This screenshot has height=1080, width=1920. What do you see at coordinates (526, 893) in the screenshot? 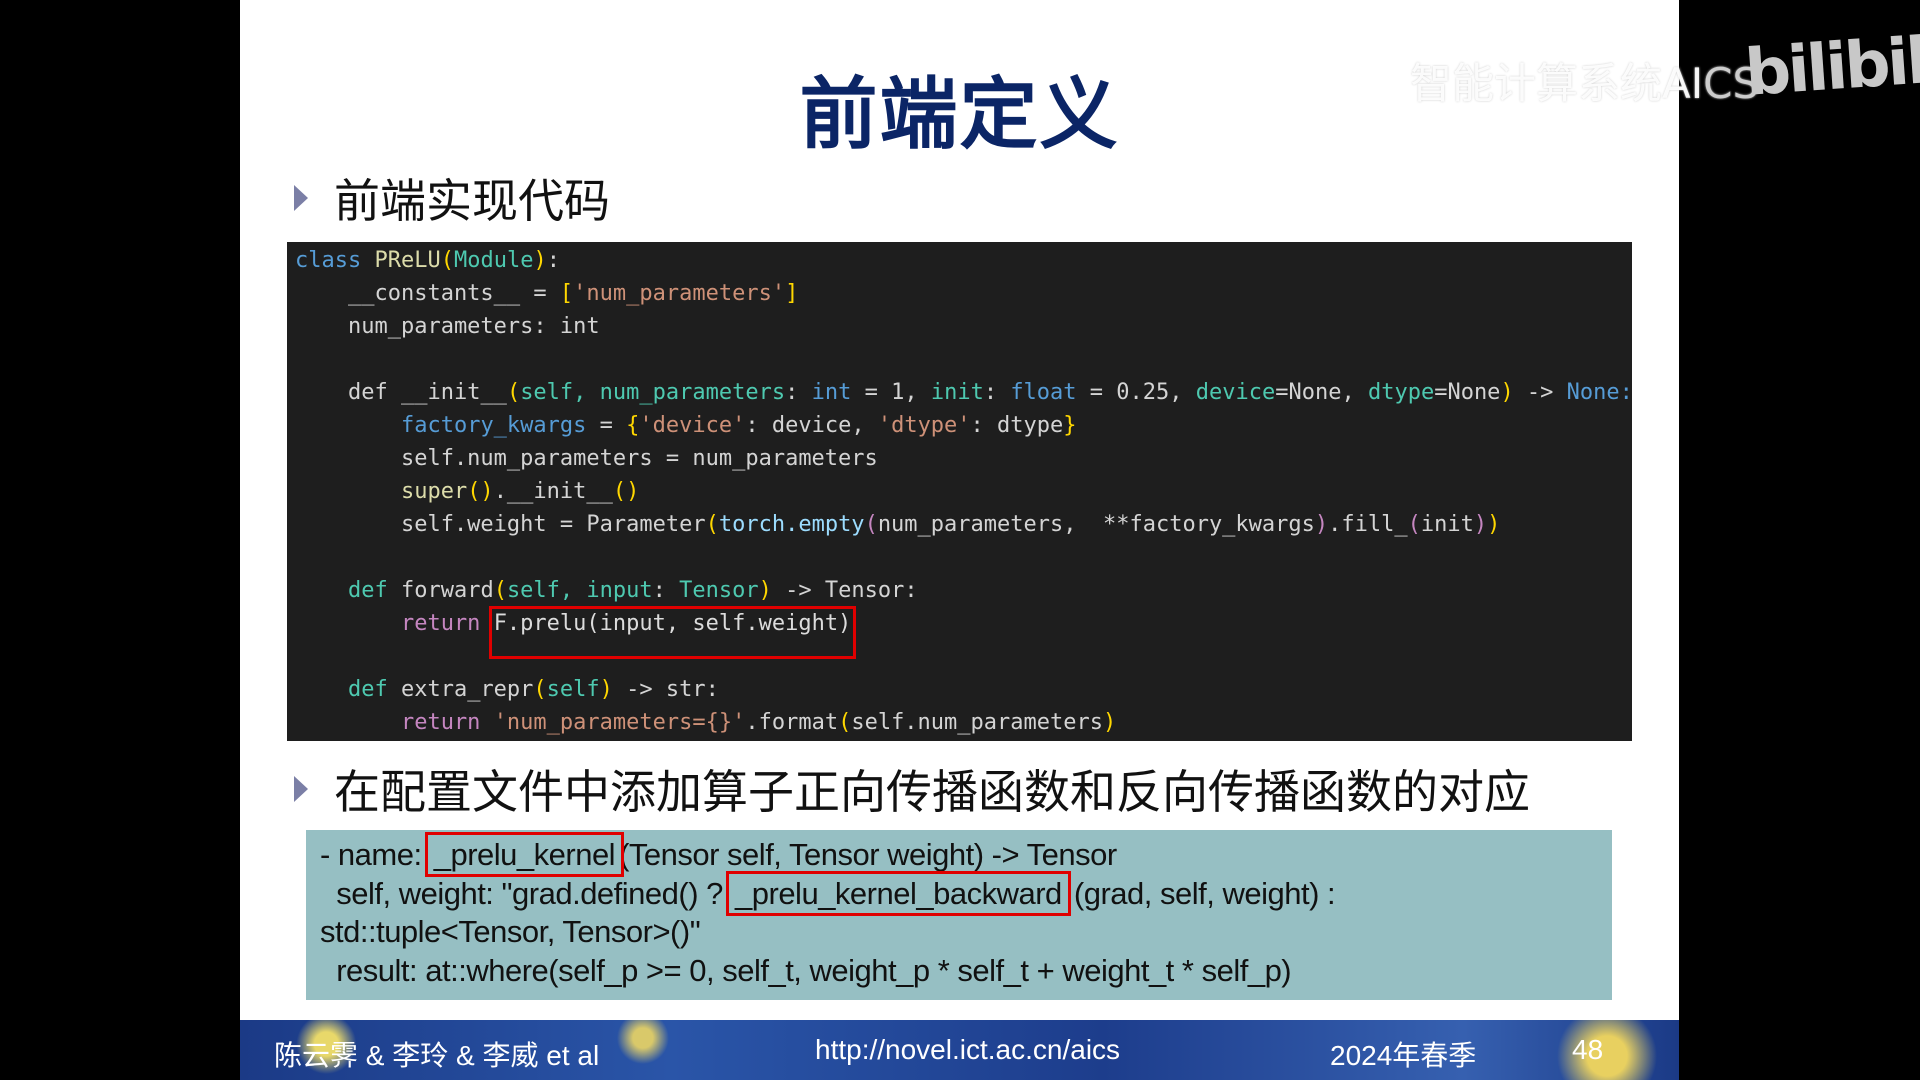
I see `config-text: self, weight: "grad.defined() ?` at bounding box center [526, 893].